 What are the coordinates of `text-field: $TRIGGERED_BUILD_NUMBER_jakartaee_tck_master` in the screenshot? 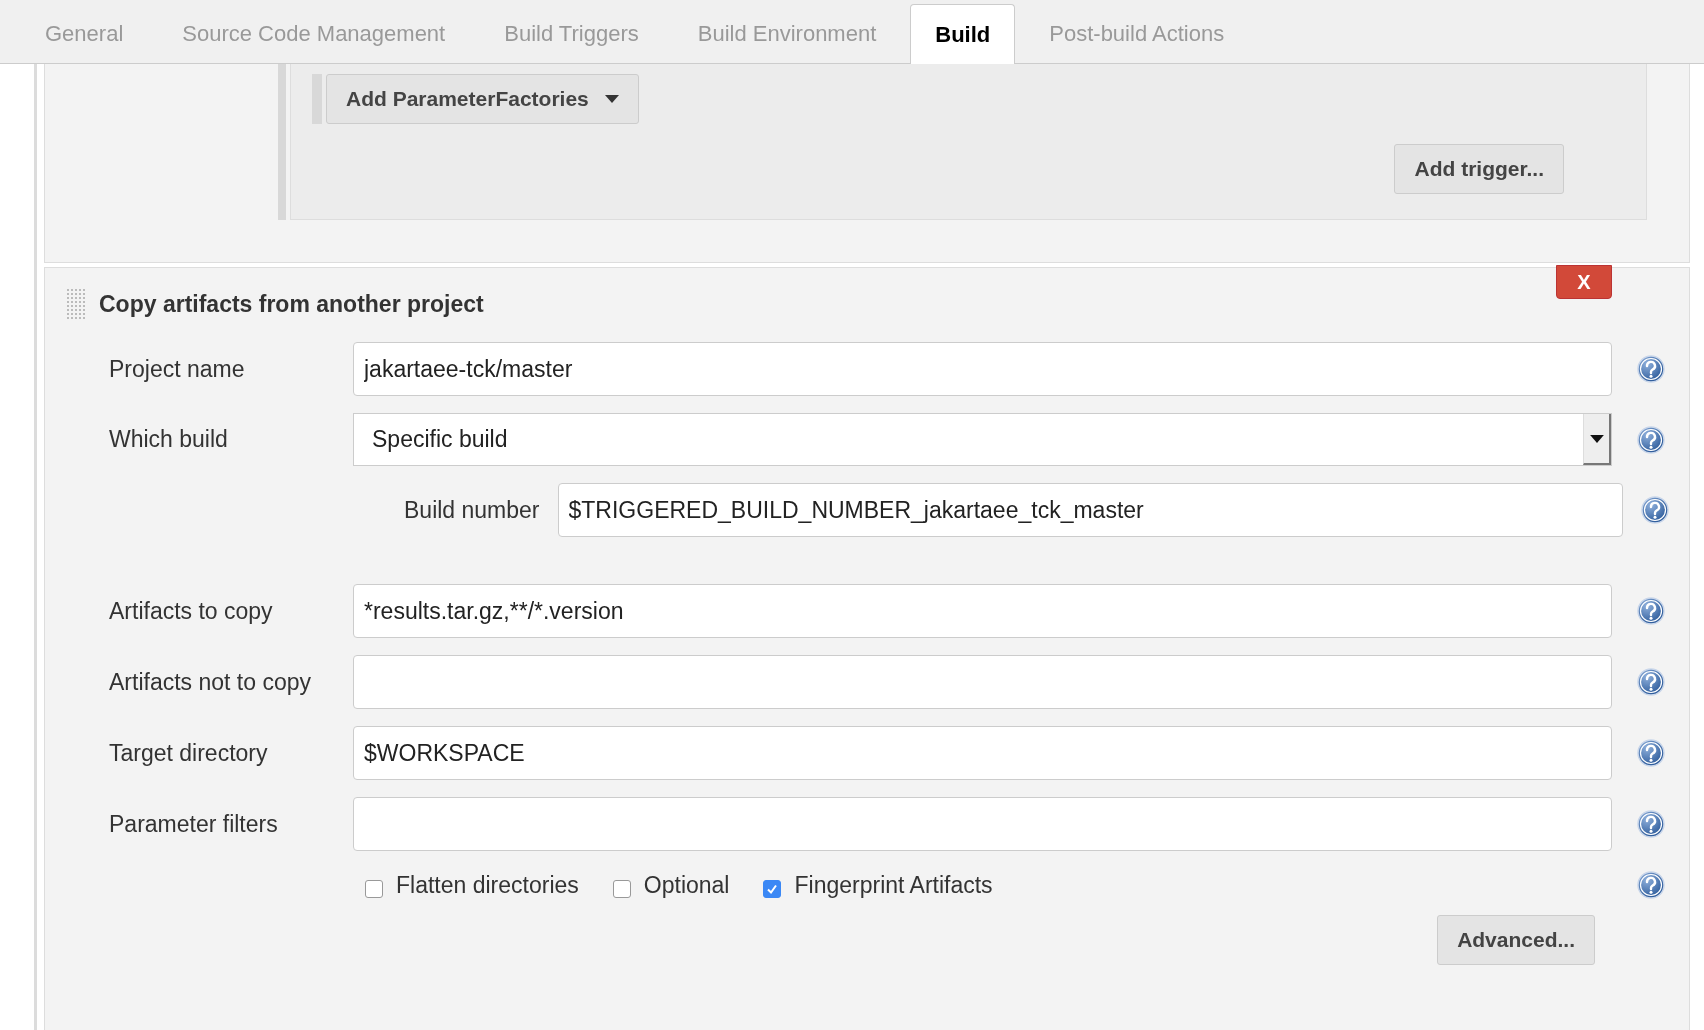 It's located at (1090, 510).